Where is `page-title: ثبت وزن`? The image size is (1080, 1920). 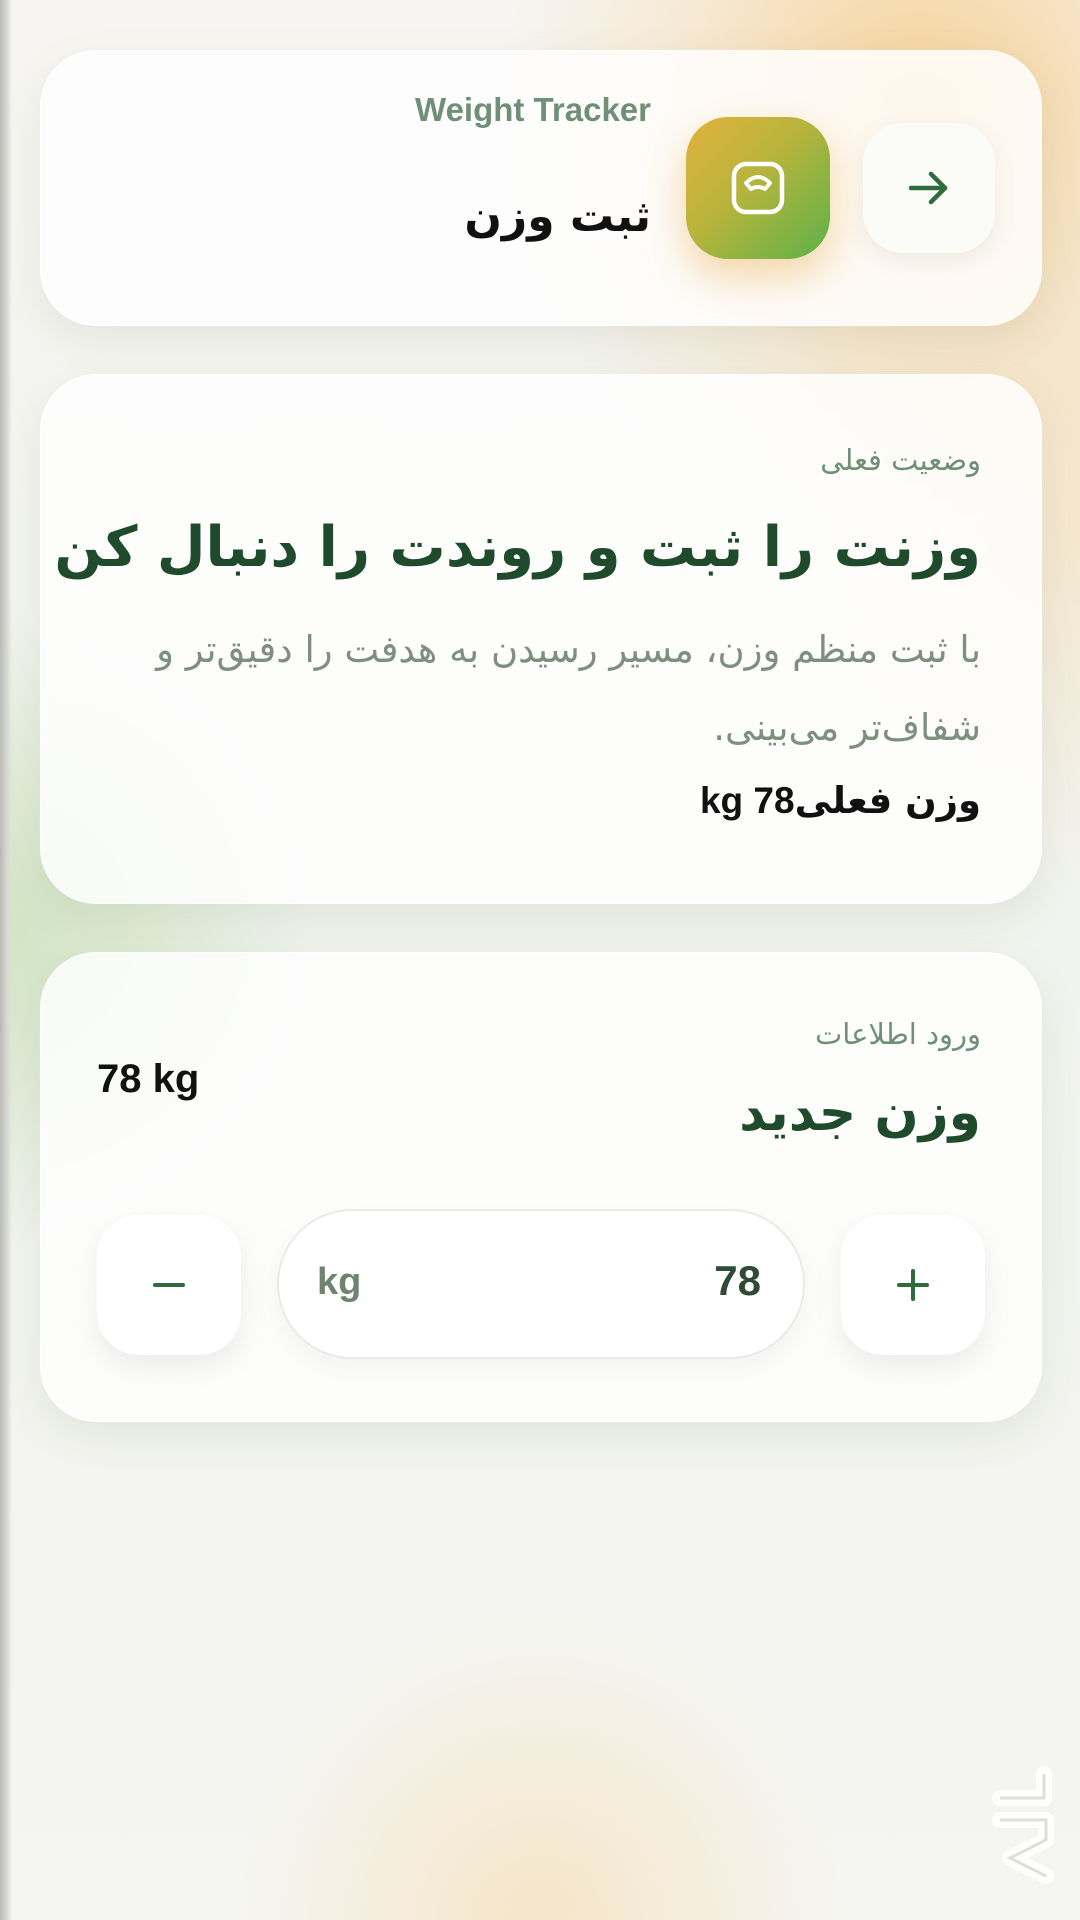
page-title: ثبت وزن is located at coordinates (557, 216).